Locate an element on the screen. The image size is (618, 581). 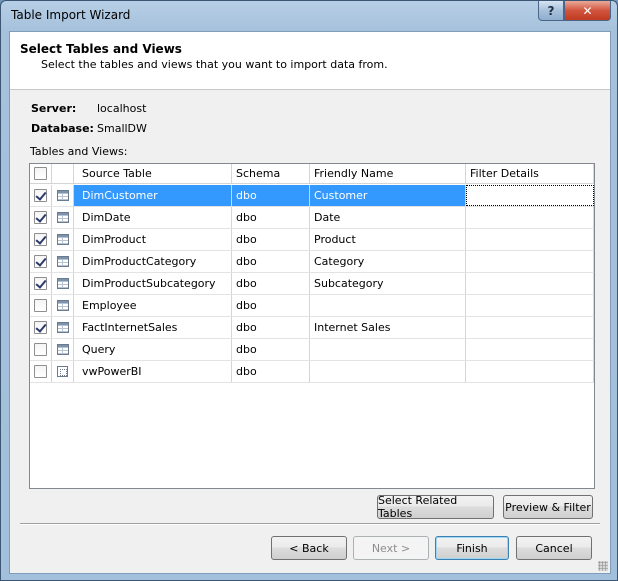
close-button: ✕ is located at coordinates (587, 11).